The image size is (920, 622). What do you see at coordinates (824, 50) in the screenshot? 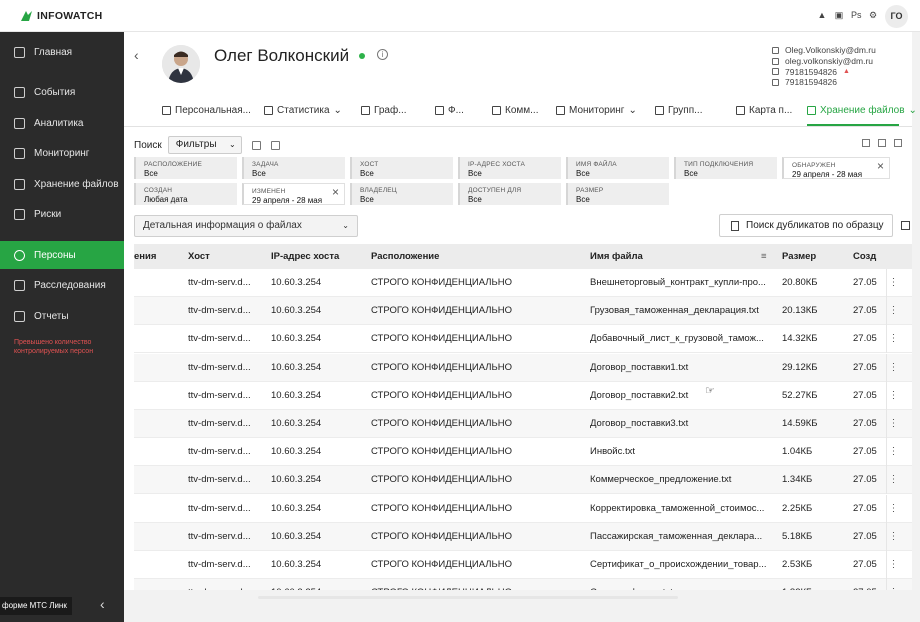
I see `contact-email-1: Oleg.Volkonskiy@dm.ru` at bounding box center [824, 50].